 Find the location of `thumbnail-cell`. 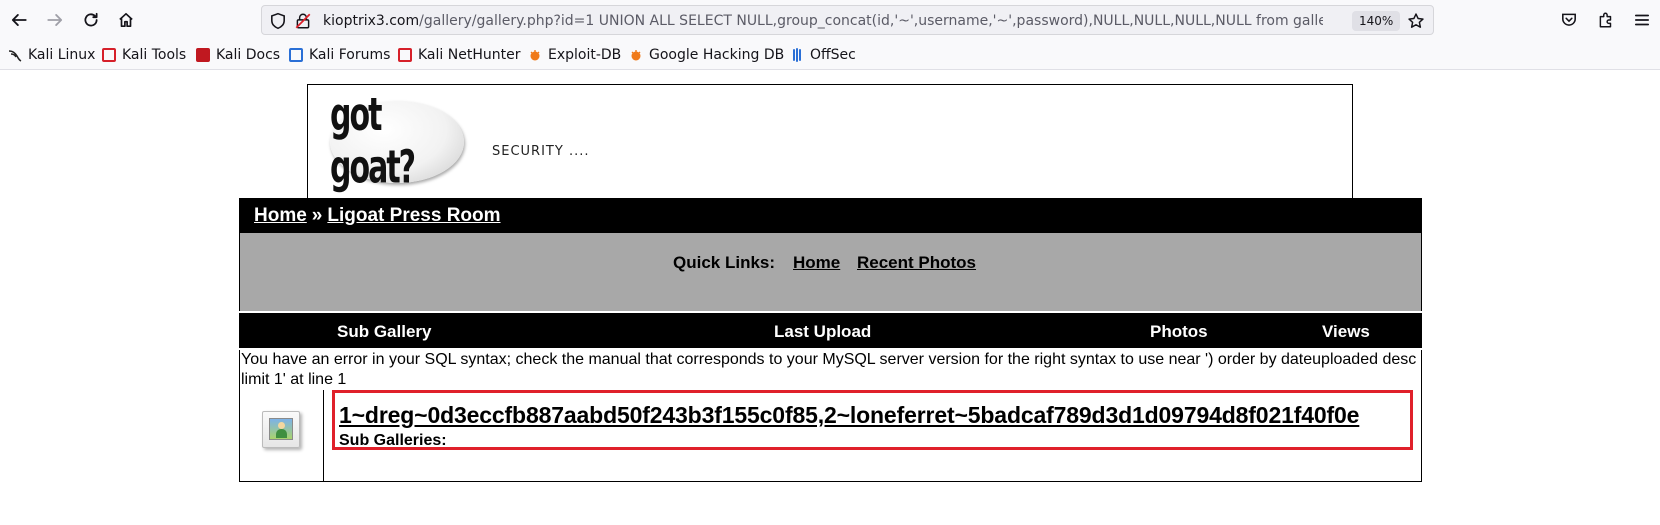

thumbnail-cell is located at coordinates (282, 435).